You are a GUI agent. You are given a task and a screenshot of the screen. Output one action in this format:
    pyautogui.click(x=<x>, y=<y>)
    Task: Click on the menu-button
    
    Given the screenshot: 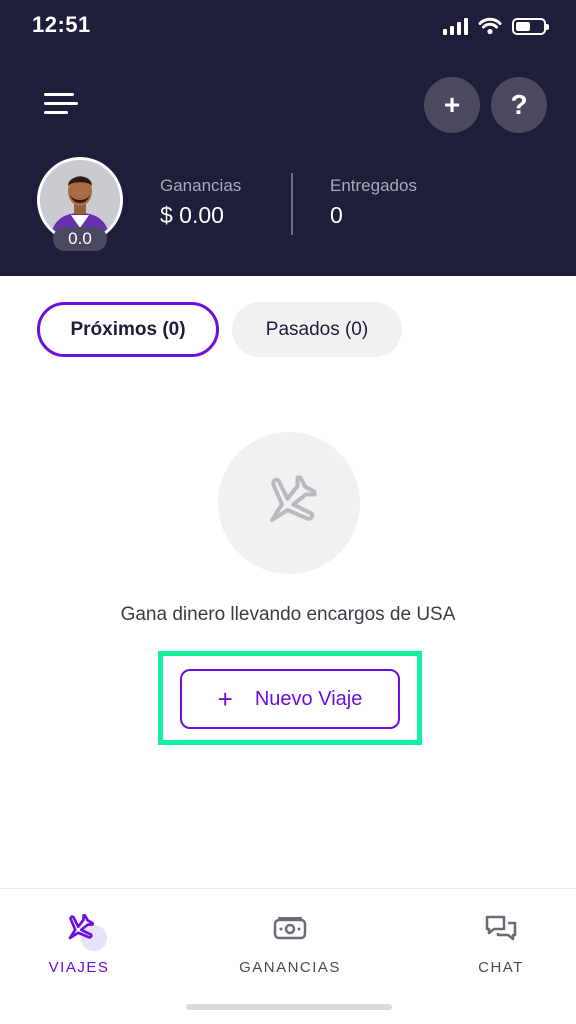 What is the action you would take?
    pyautogui.click(x=62, y=104)
    